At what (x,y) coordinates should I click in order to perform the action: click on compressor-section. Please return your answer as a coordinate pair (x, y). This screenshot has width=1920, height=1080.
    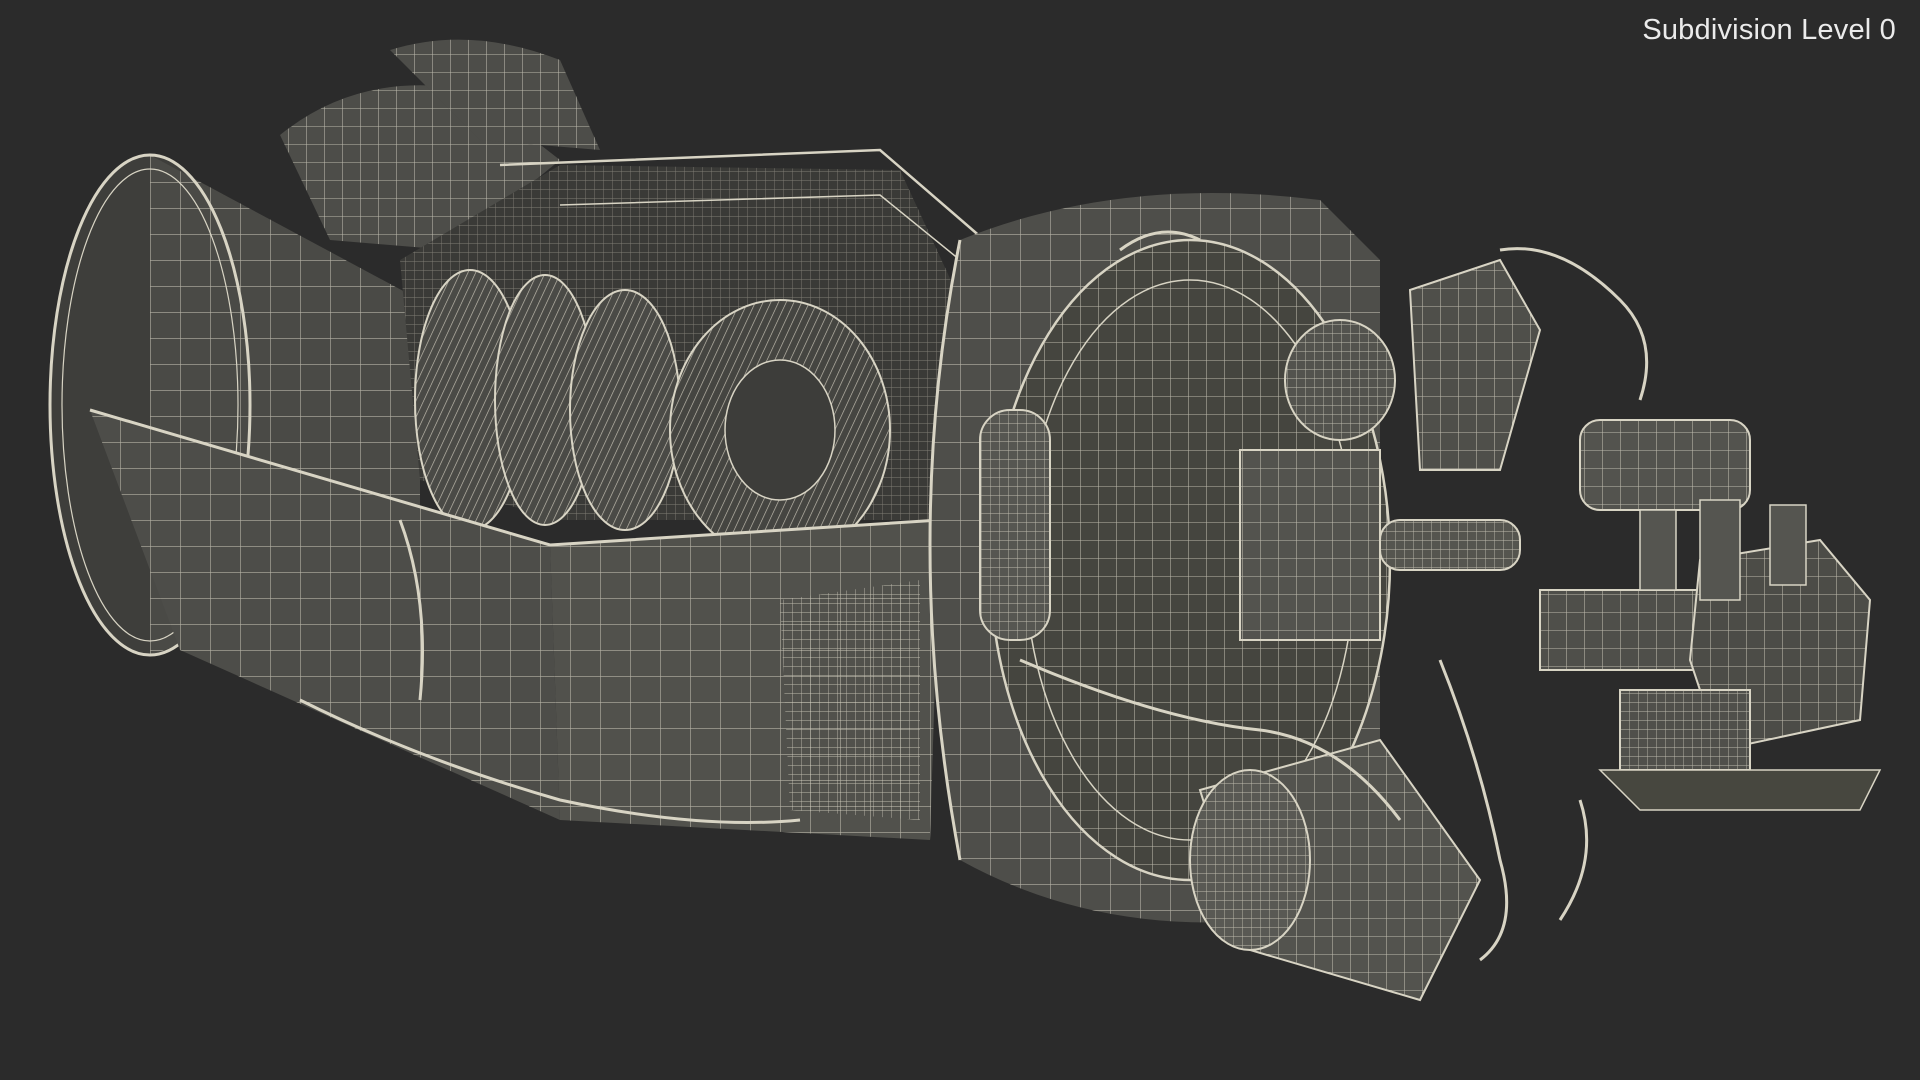
    Looking at the image, I should click on (695, 354).